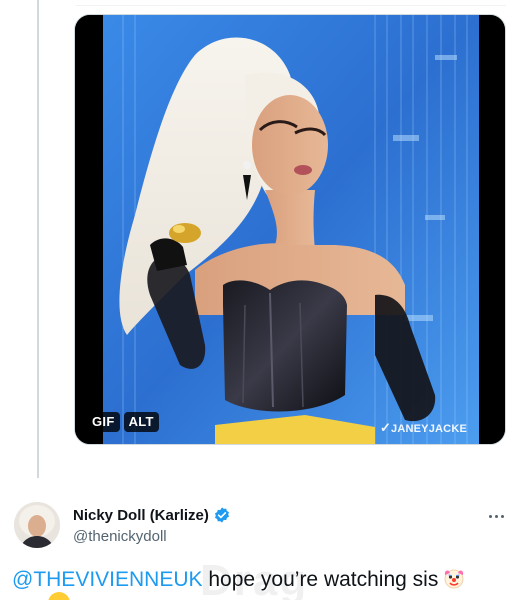  What do you see at coordinates (141, 515) in the screenshot?
I see `author-name: Nicky Doll (Karlize)` at bounding box center [141, 515].